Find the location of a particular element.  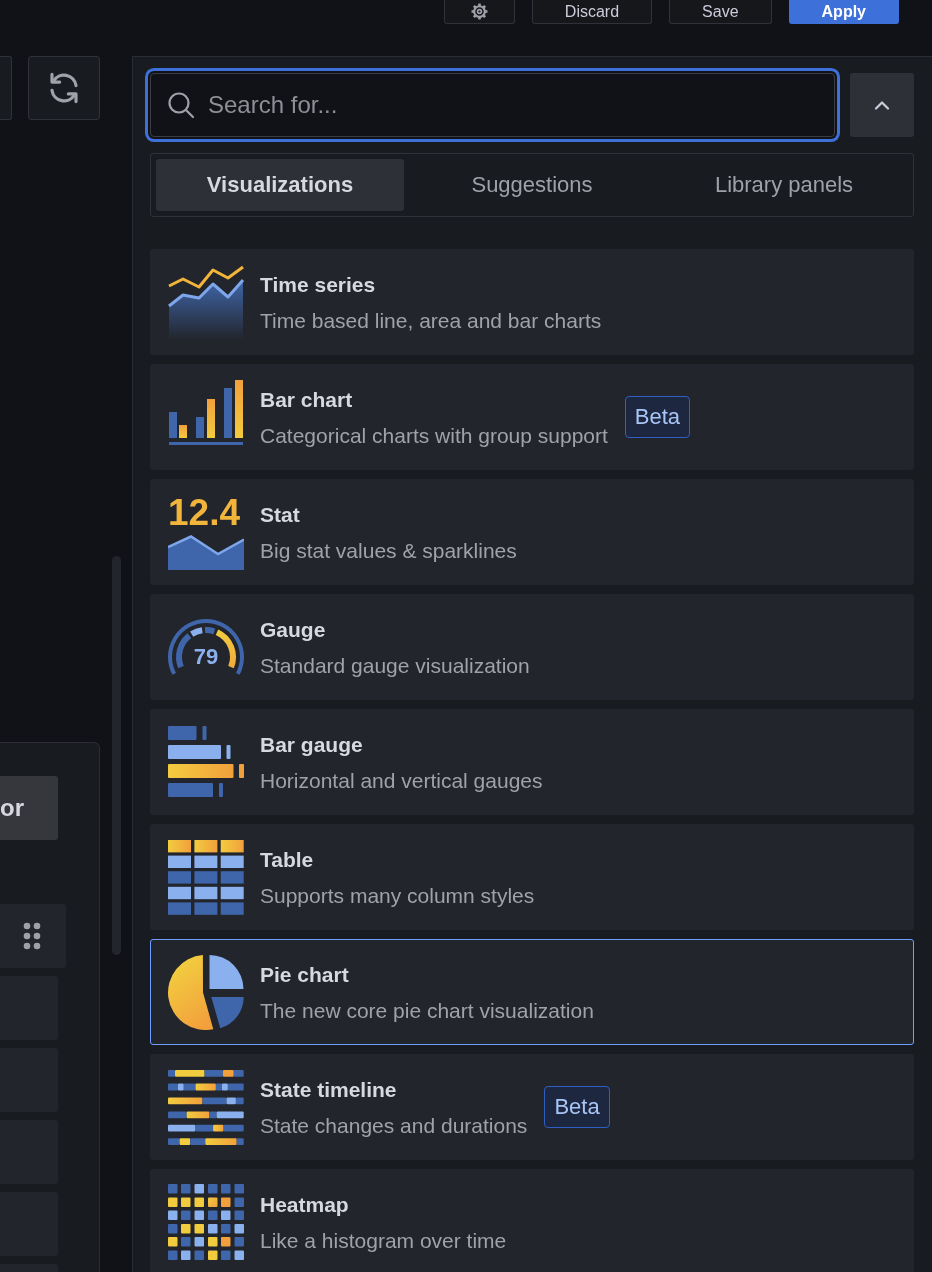

drag-handle-icon is located at coordinates (32, 936).